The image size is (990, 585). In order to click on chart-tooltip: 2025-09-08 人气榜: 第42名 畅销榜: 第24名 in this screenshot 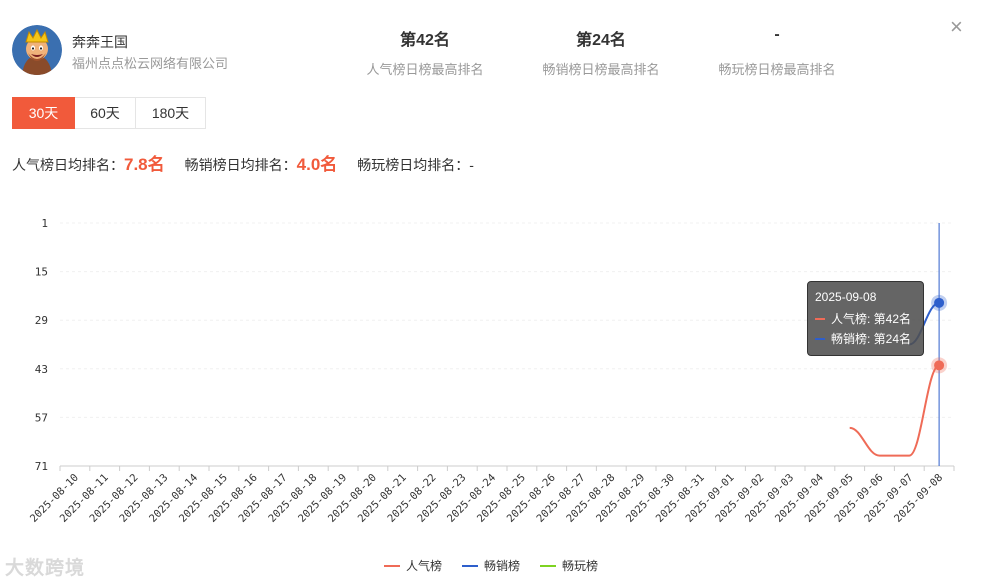, I will do `click(865, 318)`.